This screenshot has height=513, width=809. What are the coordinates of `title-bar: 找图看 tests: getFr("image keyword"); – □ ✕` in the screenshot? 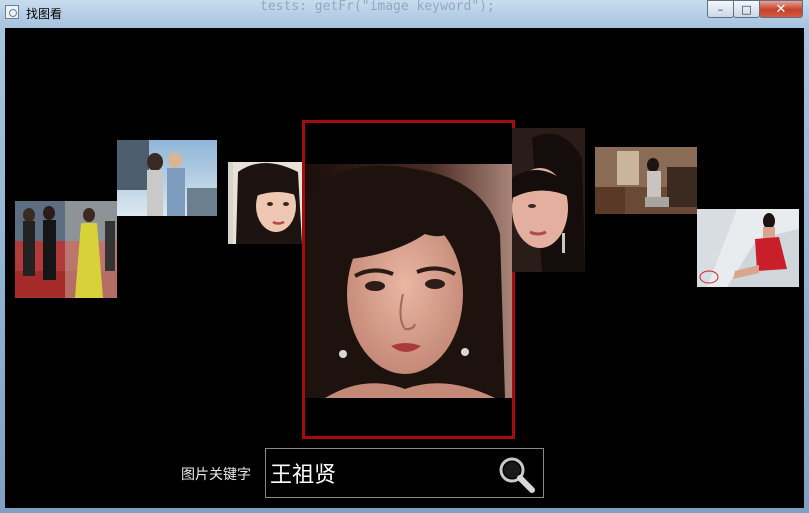 It's located at (404, 13).